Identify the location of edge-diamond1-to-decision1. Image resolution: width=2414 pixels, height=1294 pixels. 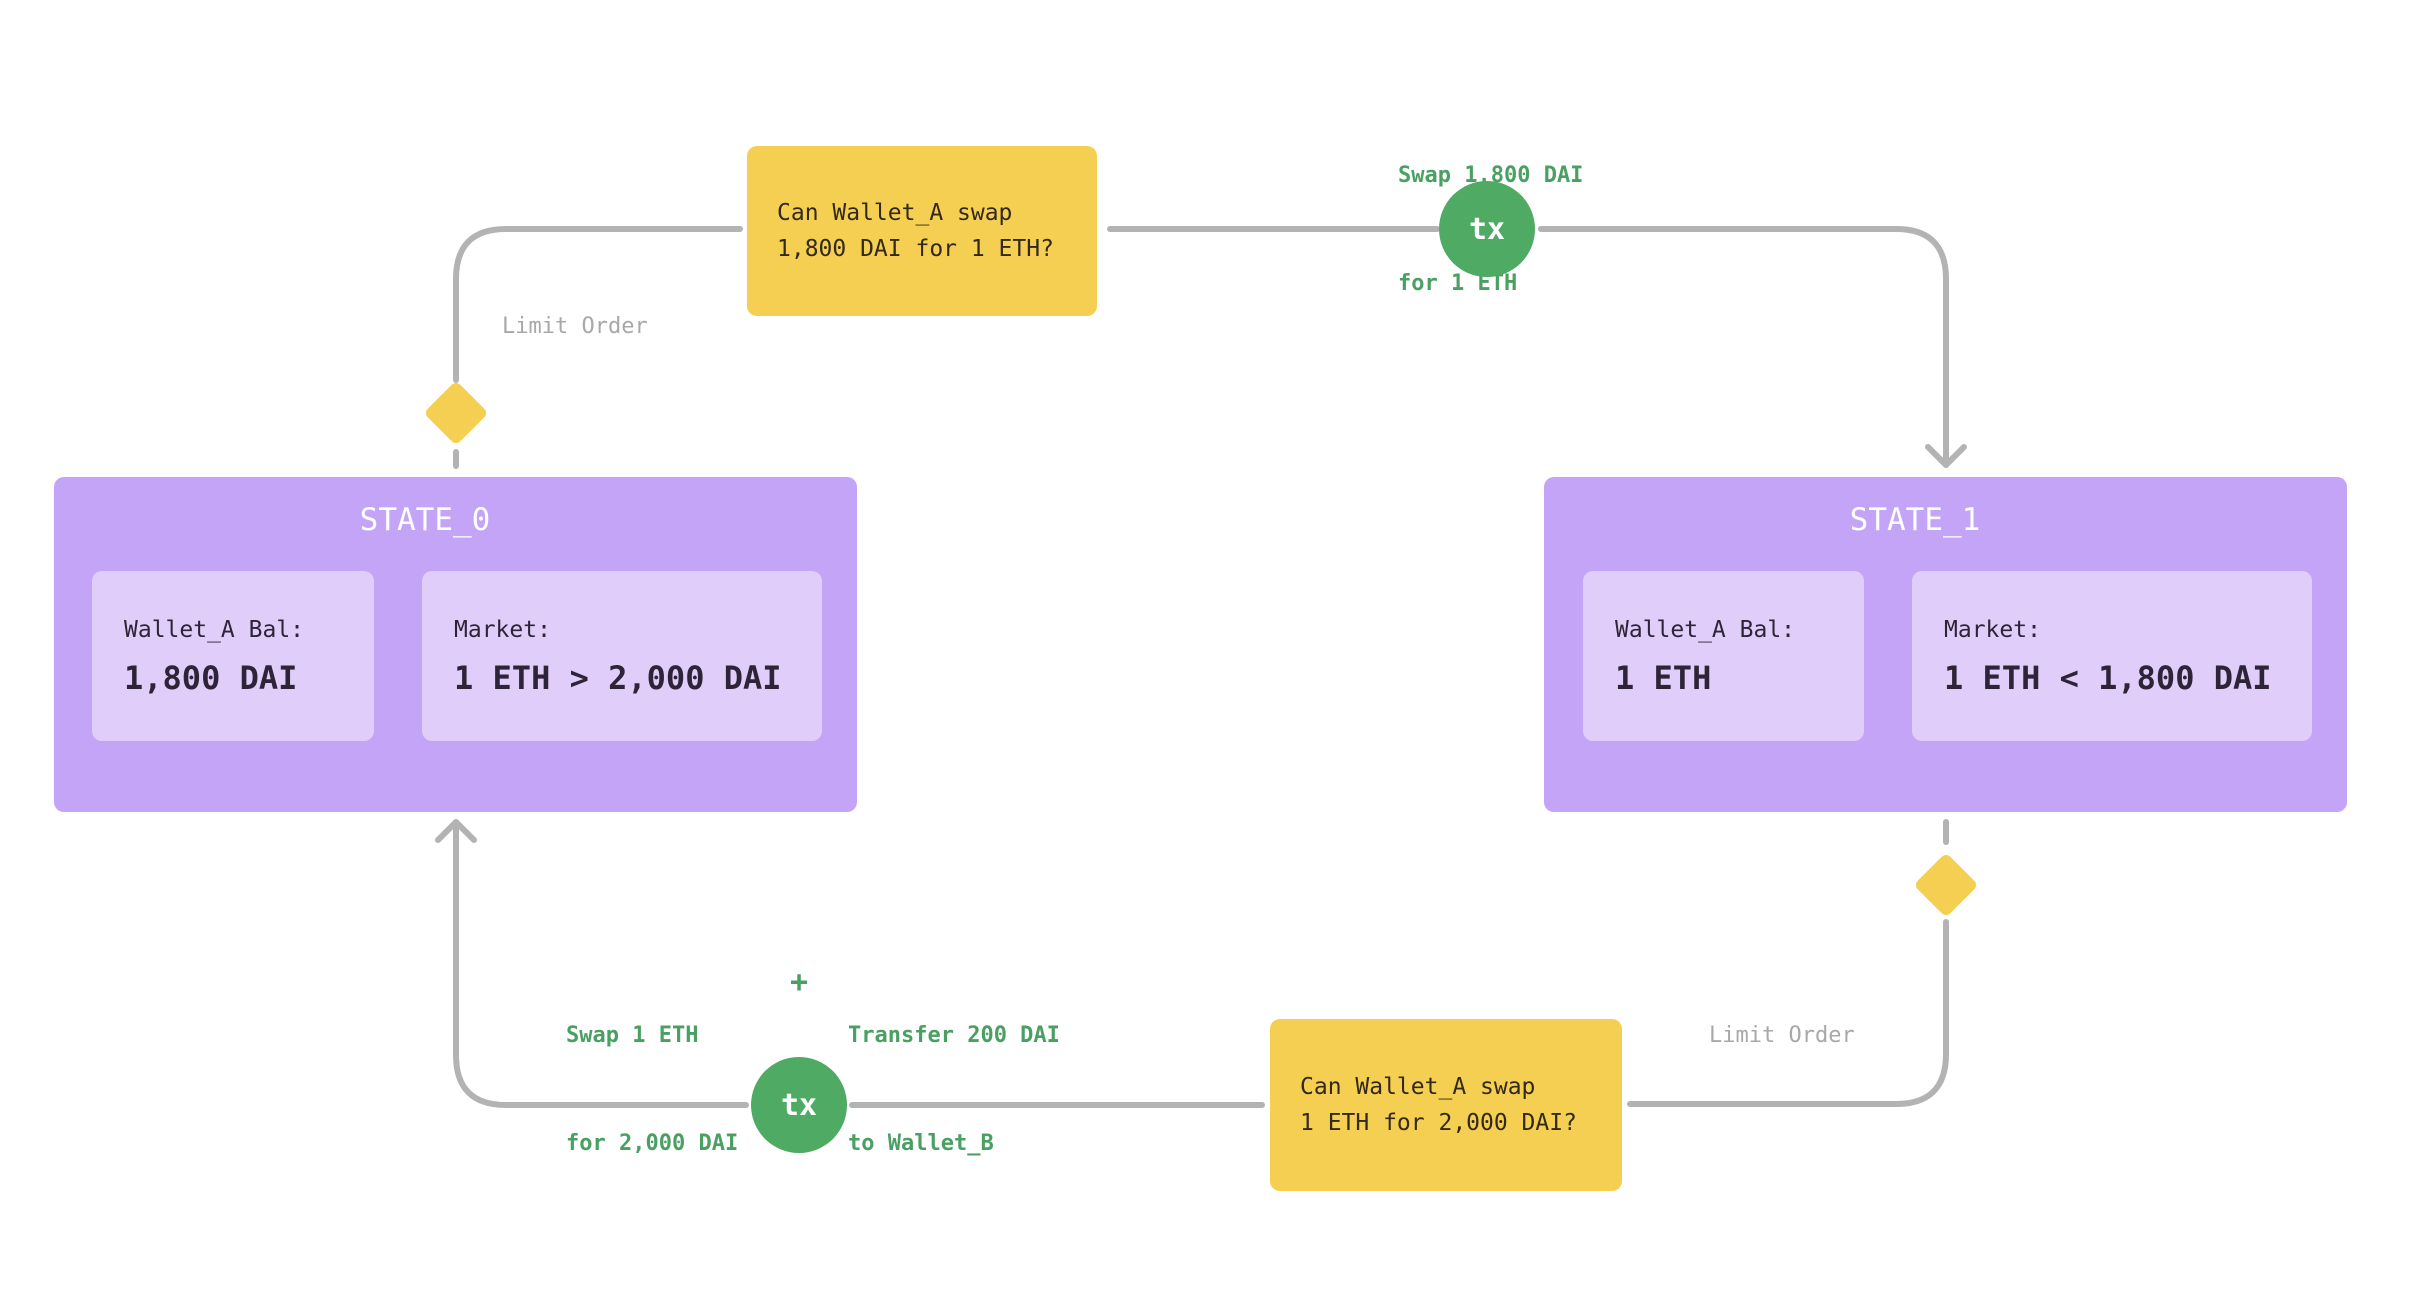
(1788, 1013).